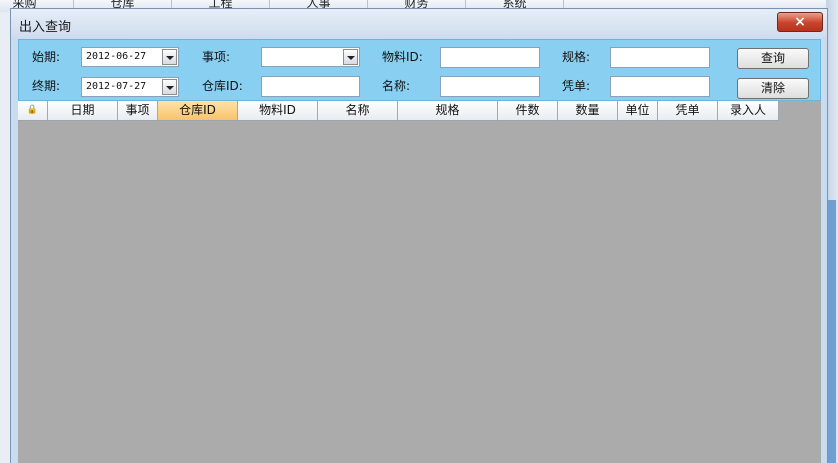 This screenshot has height=463, width=838. What do you see at coordinates (310, 57) in the screenshot?
I see `item-select` at bounding box center [310, 57].